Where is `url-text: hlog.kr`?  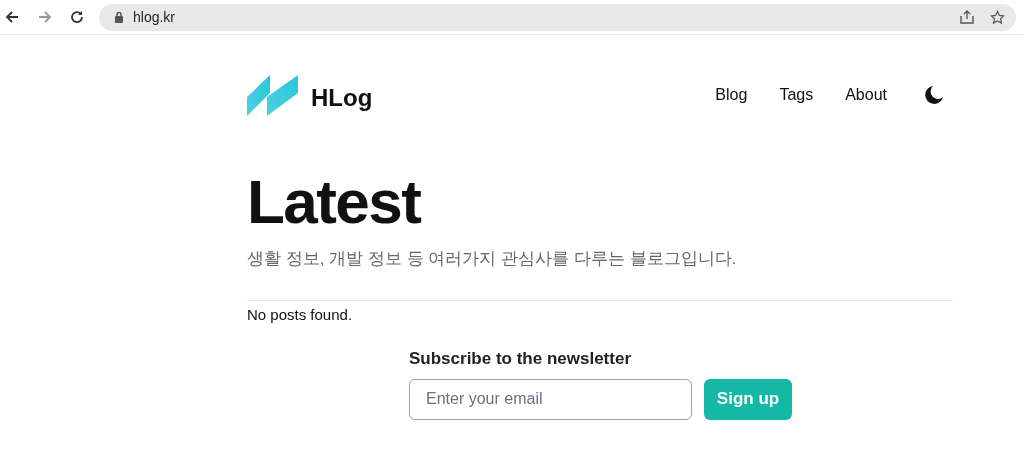 url-text: hlog.kr is located at coordinates (154, 17).